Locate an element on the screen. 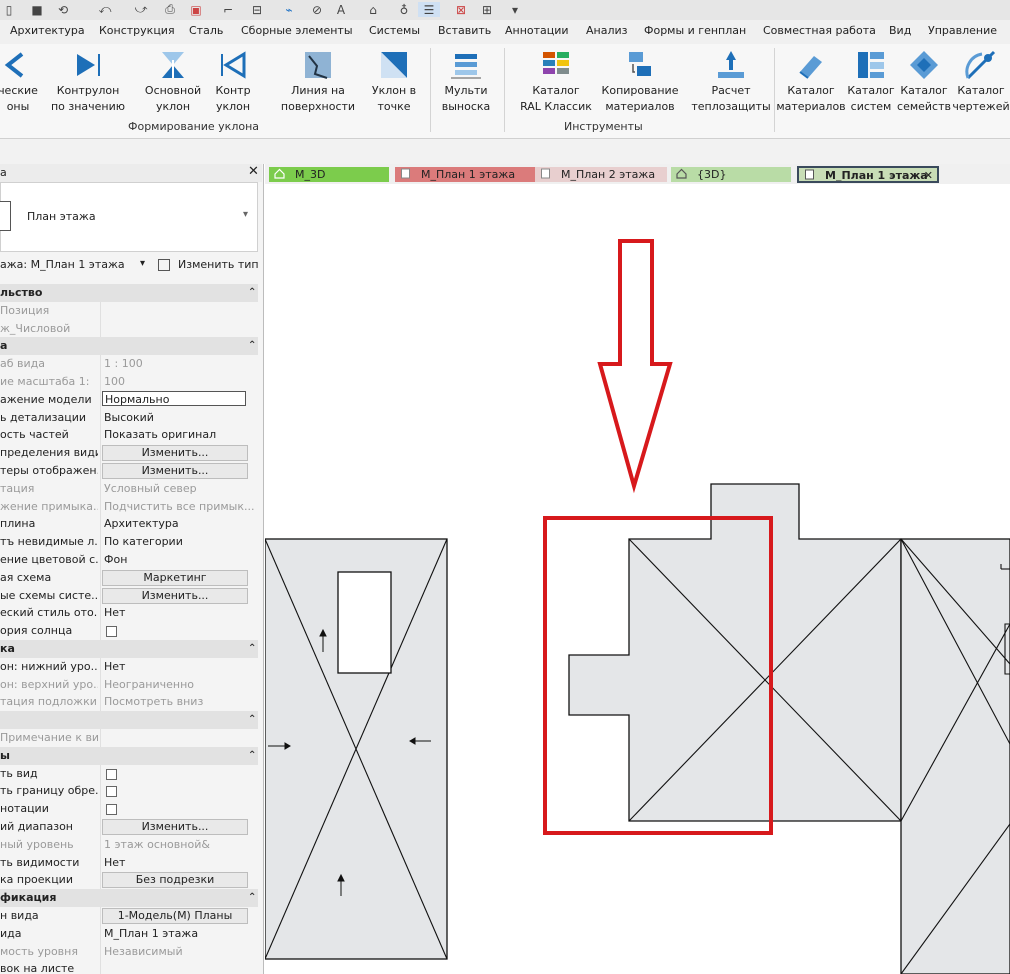 The width and height of the screenshot is (1010, 974). property-row: ение цветовой с... Фон is located at coordinates (129, 560).